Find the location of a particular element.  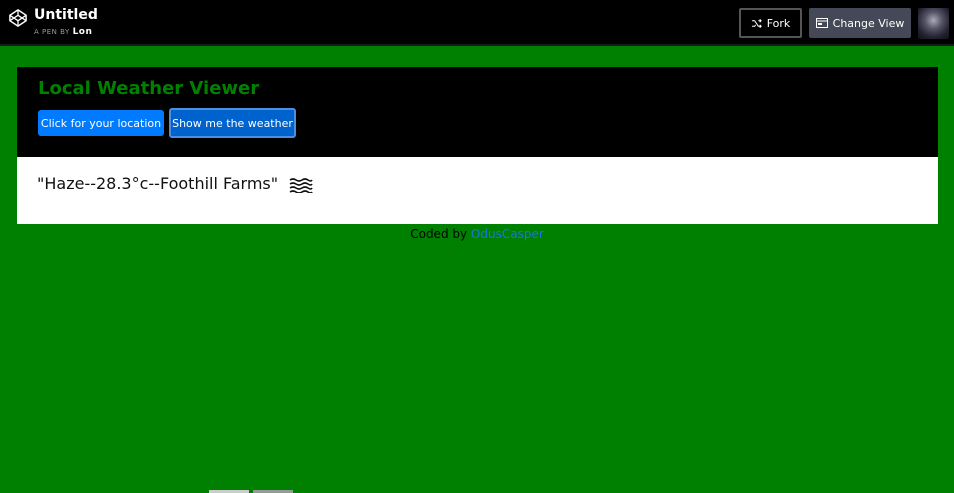

user-avatar is located at coordinates (933, 23).